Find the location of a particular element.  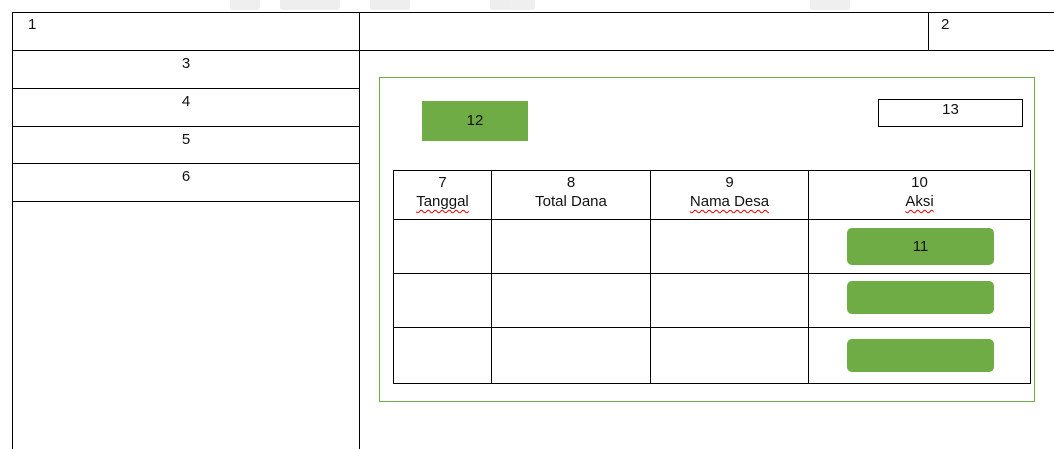

header-split is located at coordinates (928, 31).